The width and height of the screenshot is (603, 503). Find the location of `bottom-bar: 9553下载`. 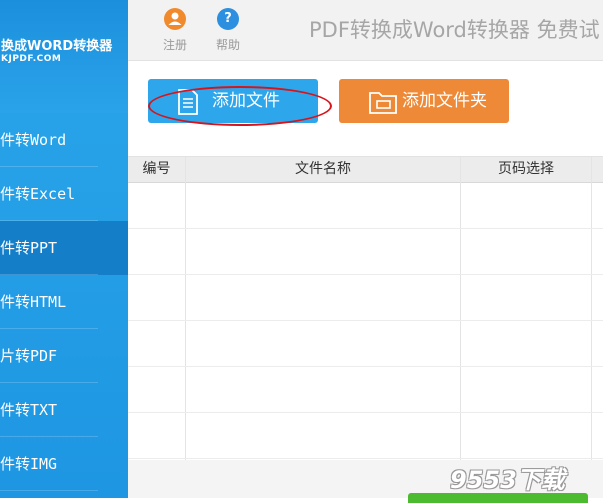

bottom-bar: 9553下载 is located at coordinates (365, 481).